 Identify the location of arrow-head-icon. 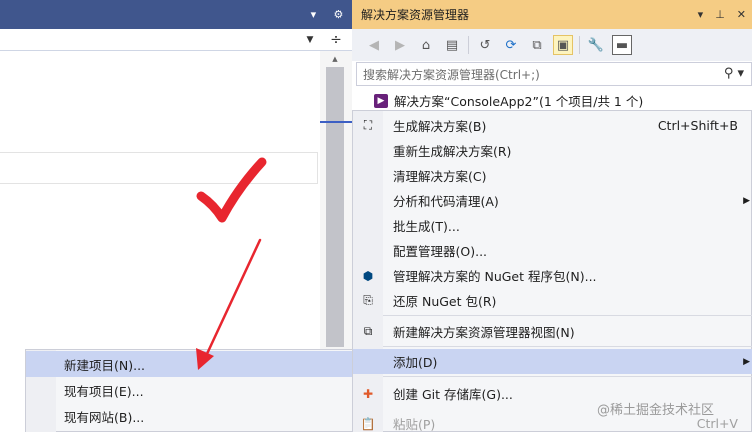
(205, 359).